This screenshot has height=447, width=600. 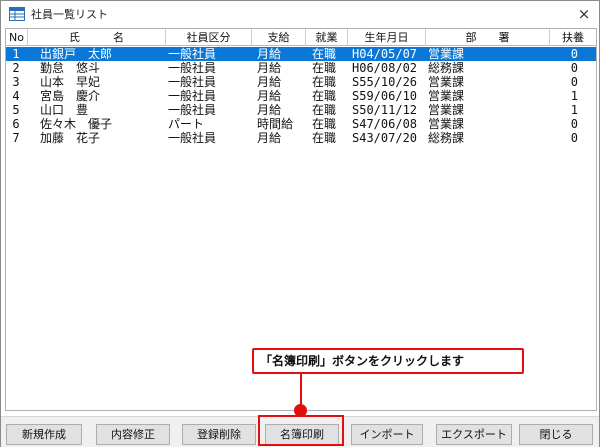 What do you see at coordinates (16, 82) in the screenshot?
I see `cell-no: 3` at bounding box center [16, 82].